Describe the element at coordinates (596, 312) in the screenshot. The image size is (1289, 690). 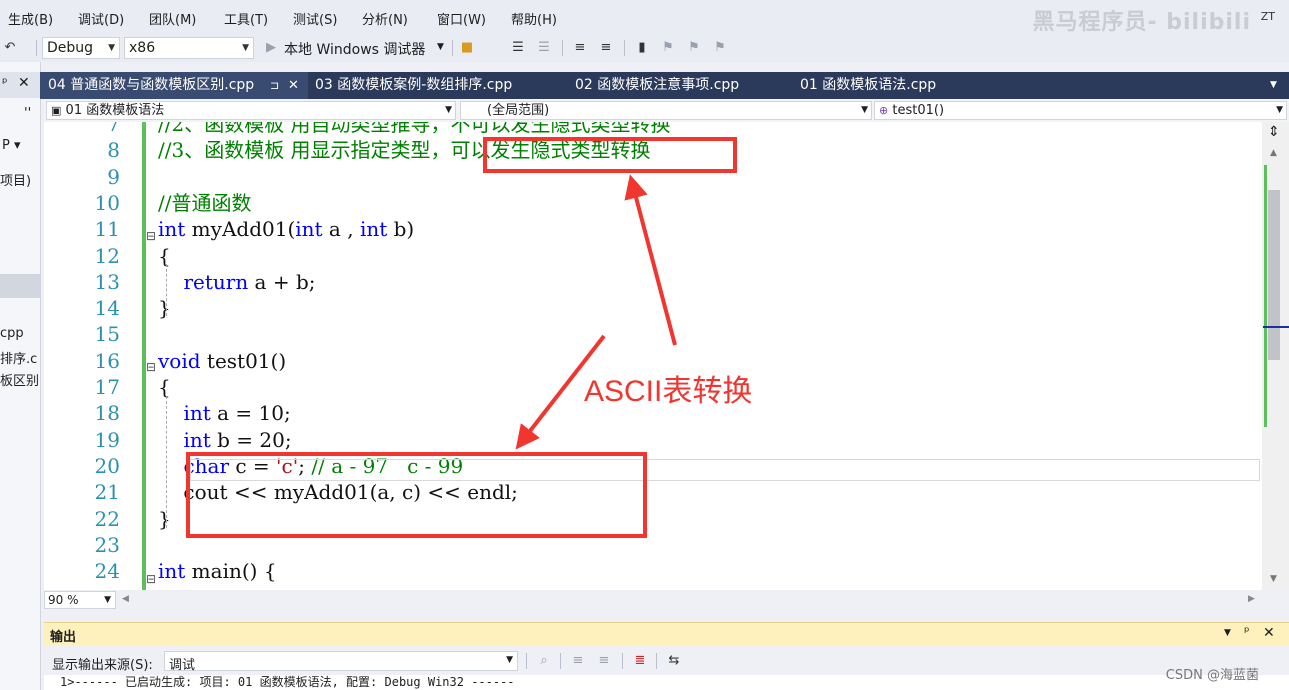
I see `annotation-arrows` at that location.